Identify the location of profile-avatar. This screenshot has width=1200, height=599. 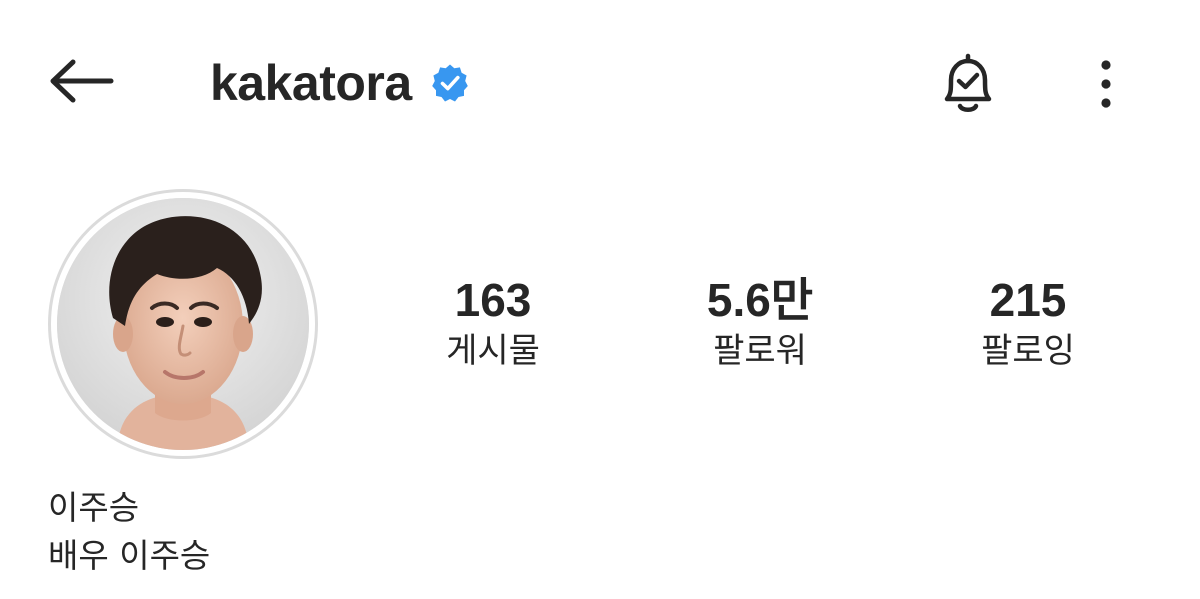
(183, 324).